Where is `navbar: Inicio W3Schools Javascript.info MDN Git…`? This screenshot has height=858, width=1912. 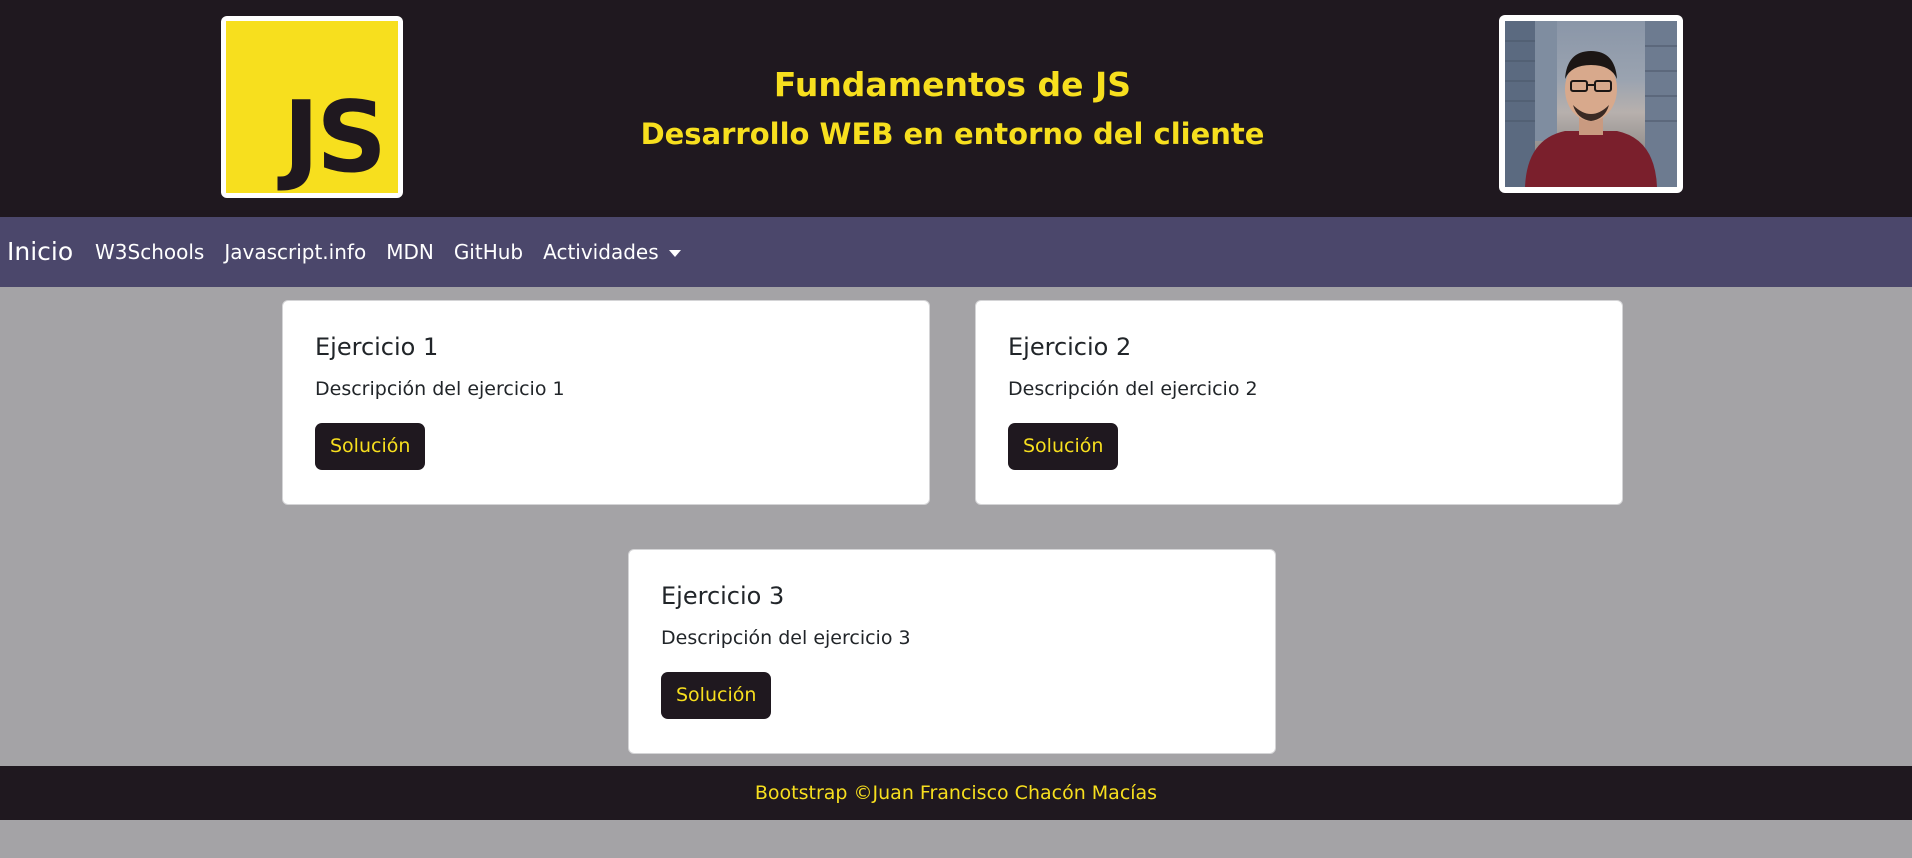
navbar: Inicio W3Schools Javascript.info MDN Git… is located at coordinates (956, 252).